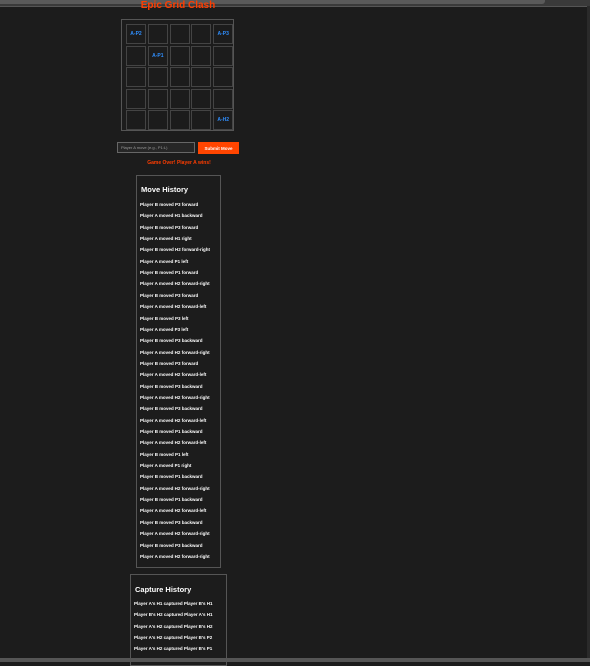 This screenshot has height=666, width=590. What do you see at coordinates (164, 318) in the screenshot?
I see `move-history-entry: Player B moved P3 left` at bounding box center [164, 318].